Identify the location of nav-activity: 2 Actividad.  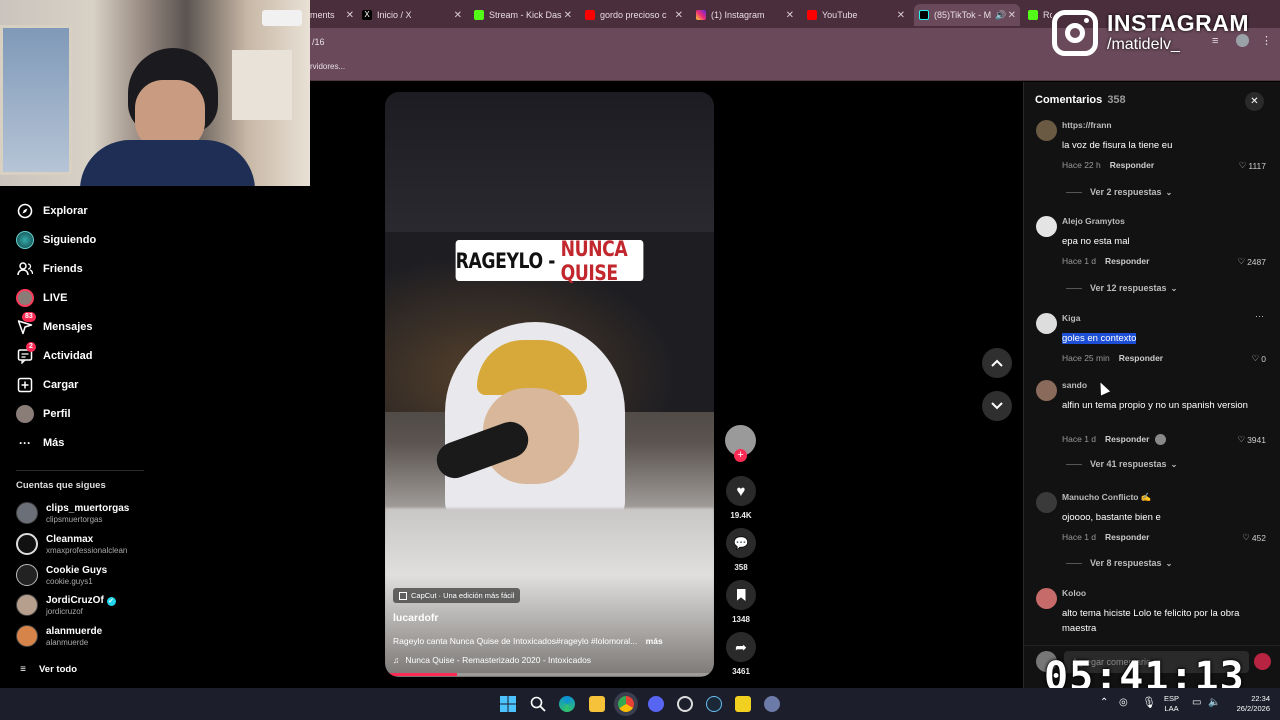
(54, 353).